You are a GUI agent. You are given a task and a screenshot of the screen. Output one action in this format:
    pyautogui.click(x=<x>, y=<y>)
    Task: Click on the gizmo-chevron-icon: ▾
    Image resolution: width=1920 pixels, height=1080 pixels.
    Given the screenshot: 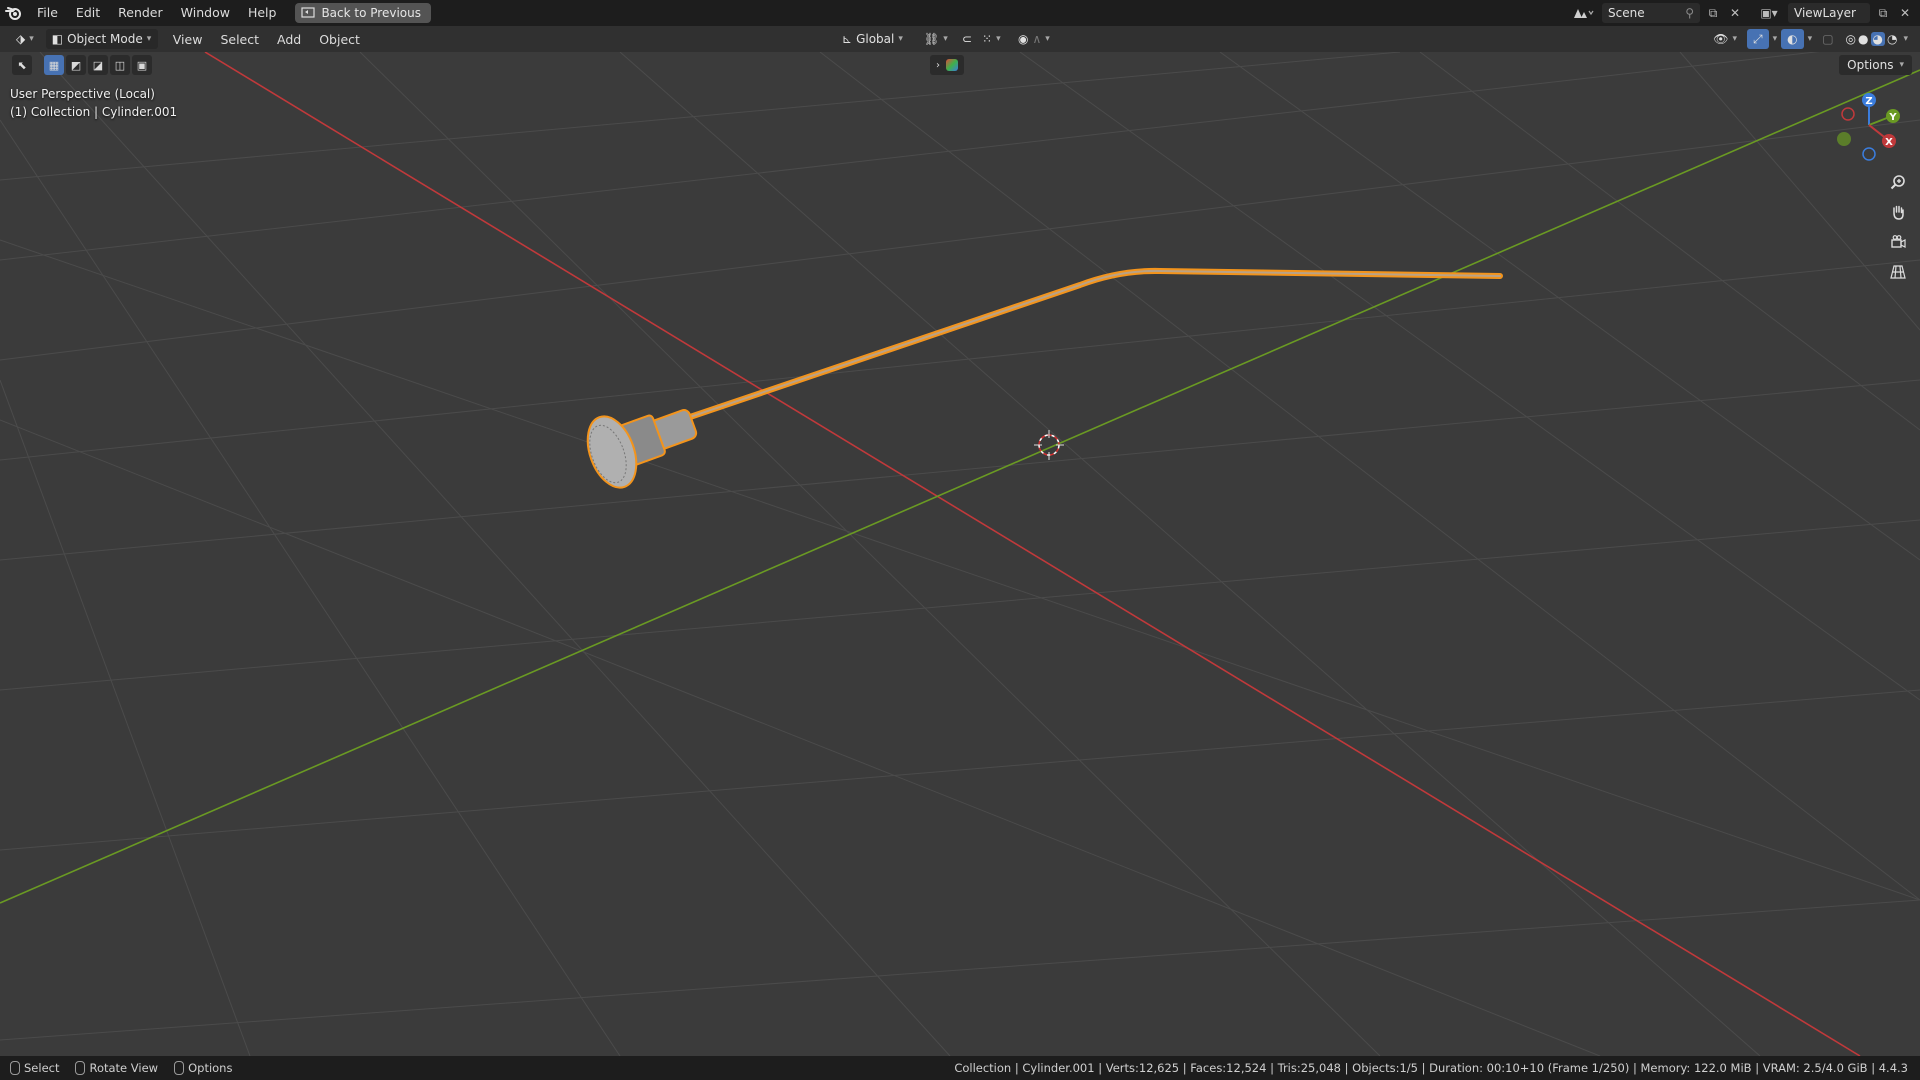 What is the action you would take?
    pyautogui.click(x=1775, y=39)
    